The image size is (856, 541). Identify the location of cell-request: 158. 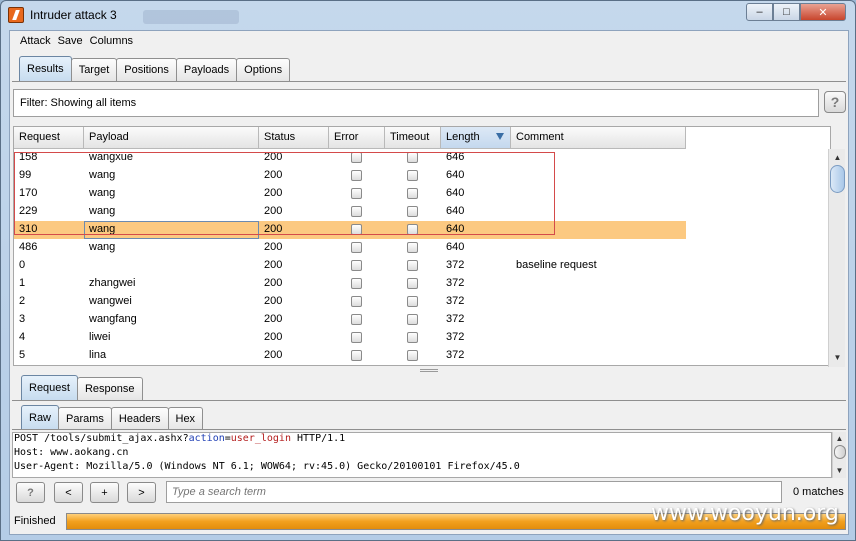
(28, 157).